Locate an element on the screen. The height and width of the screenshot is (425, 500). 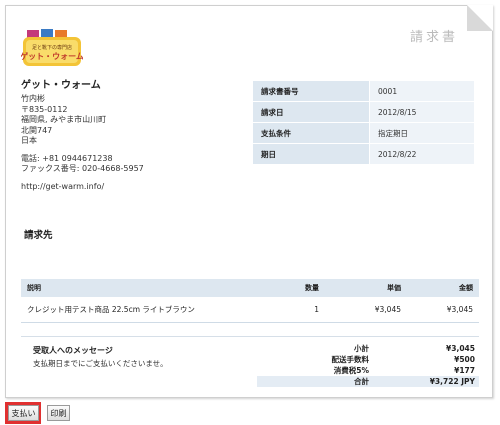
grand-total-row: 合計 ¥3,722 JPY is located at coordinates (368, 381).